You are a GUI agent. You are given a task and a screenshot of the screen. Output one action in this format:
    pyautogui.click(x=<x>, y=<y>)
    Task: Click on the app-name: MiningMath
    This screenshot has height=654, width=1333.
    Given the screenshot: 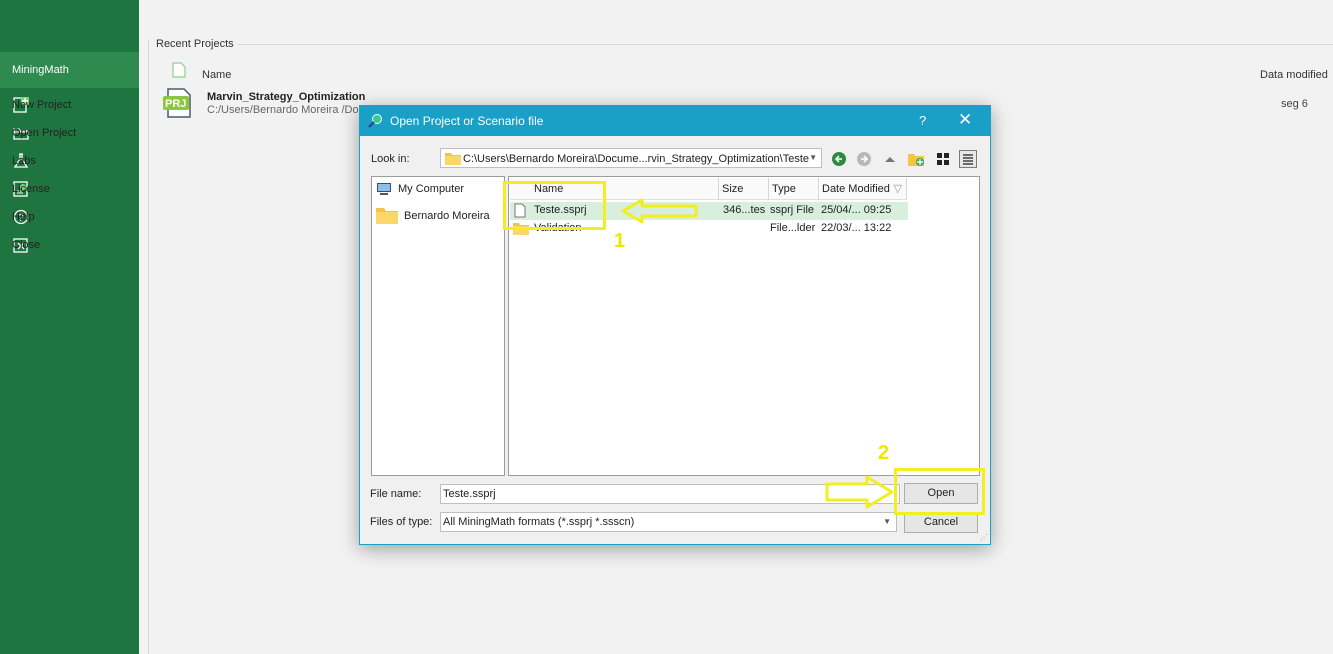 What is the action you would take?
    pyautogui.click(x=69, y=70)
    